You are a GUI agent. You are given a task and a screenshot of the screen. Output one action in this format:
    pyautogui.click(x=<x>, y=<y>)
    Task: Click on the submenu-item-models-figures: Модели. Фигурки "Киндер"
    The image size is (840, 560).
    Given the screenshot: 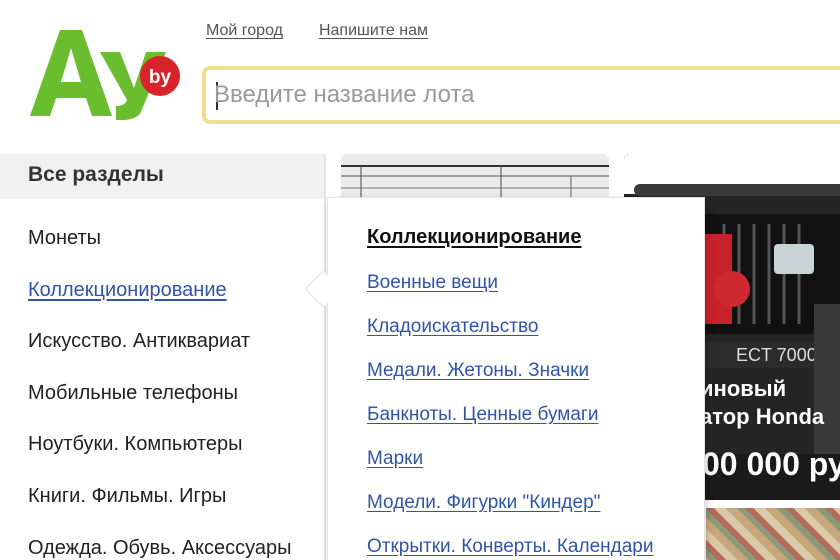 What is the action you would take?
    pyautogui.click(x=483, y=503)
    